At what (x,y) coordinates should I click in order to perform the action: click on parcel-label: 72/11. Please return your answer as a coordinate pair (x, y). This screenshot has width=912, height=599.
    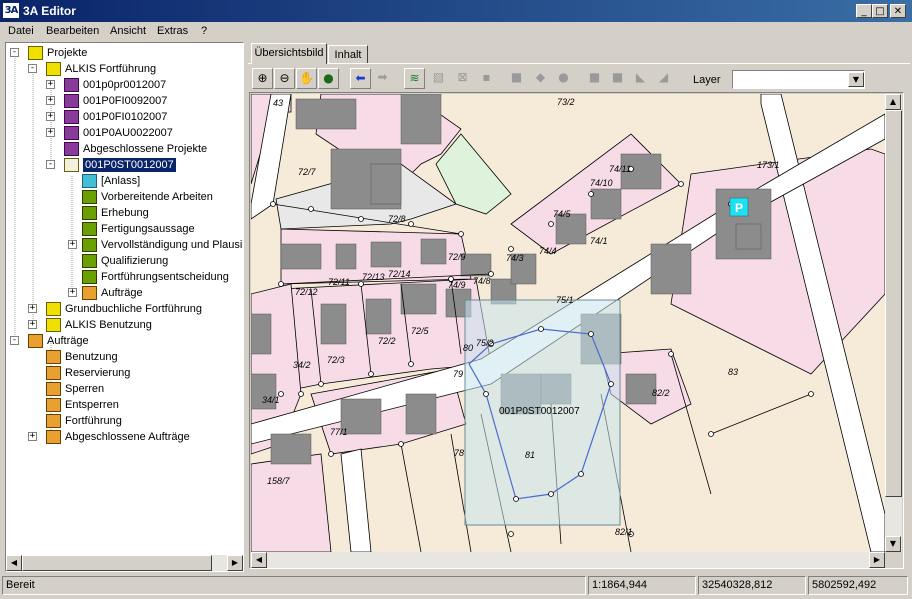
    Looking at the image, I should click on (339, 282).